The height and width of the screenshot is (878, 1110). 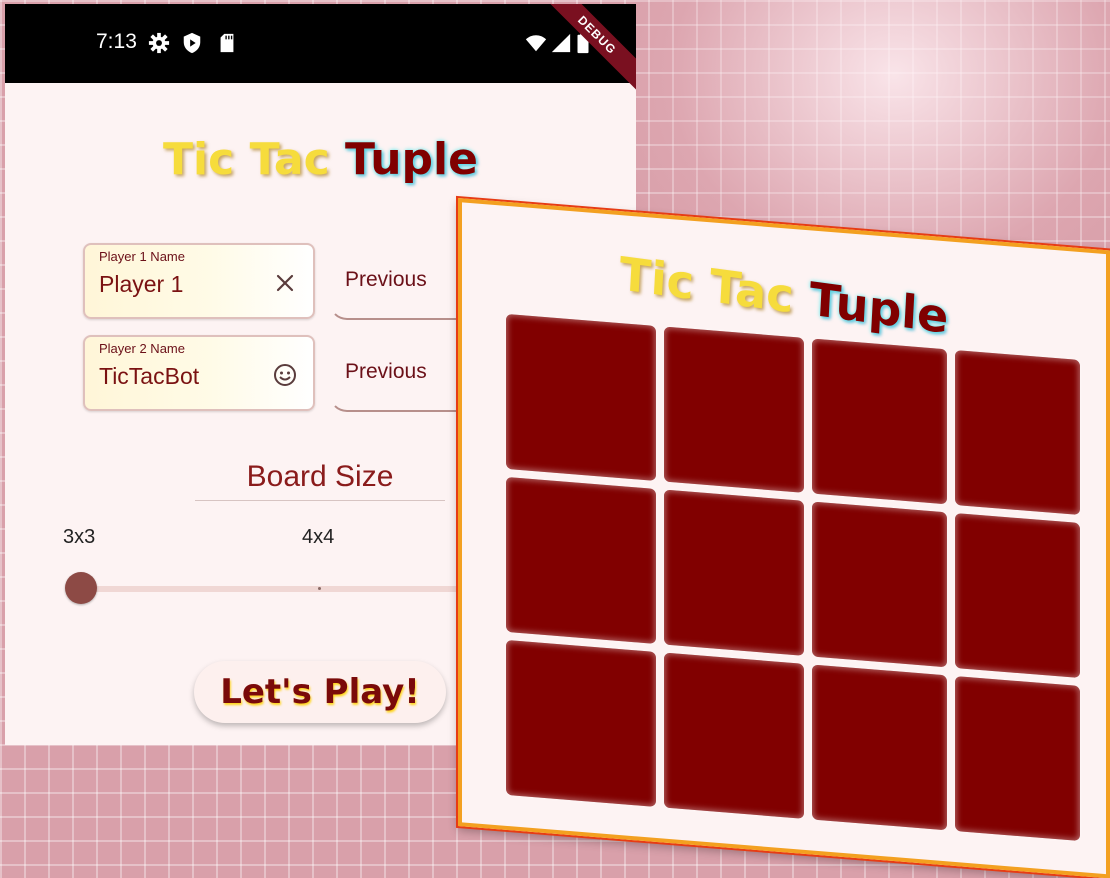 What do you see at coordinates (142, 256) in the screenshot?
I see `player1-name-label: Player 1 Name` at bounding box center [142, 256].